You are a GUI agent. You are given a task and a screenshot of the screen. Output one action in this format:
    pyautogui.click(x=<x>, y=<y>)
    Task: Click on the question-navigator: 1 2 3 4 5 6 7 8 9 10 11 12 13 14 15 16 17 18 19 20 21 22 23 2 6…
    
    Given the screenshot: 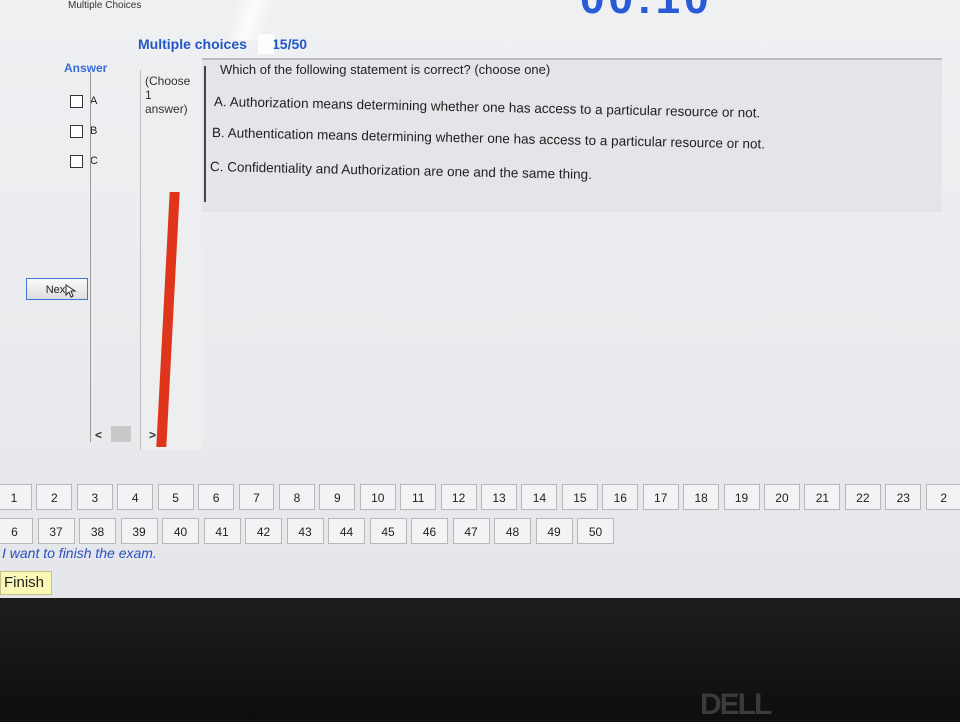 What is the action you would take?
    pyautogui.click(x=480, y=515)
    